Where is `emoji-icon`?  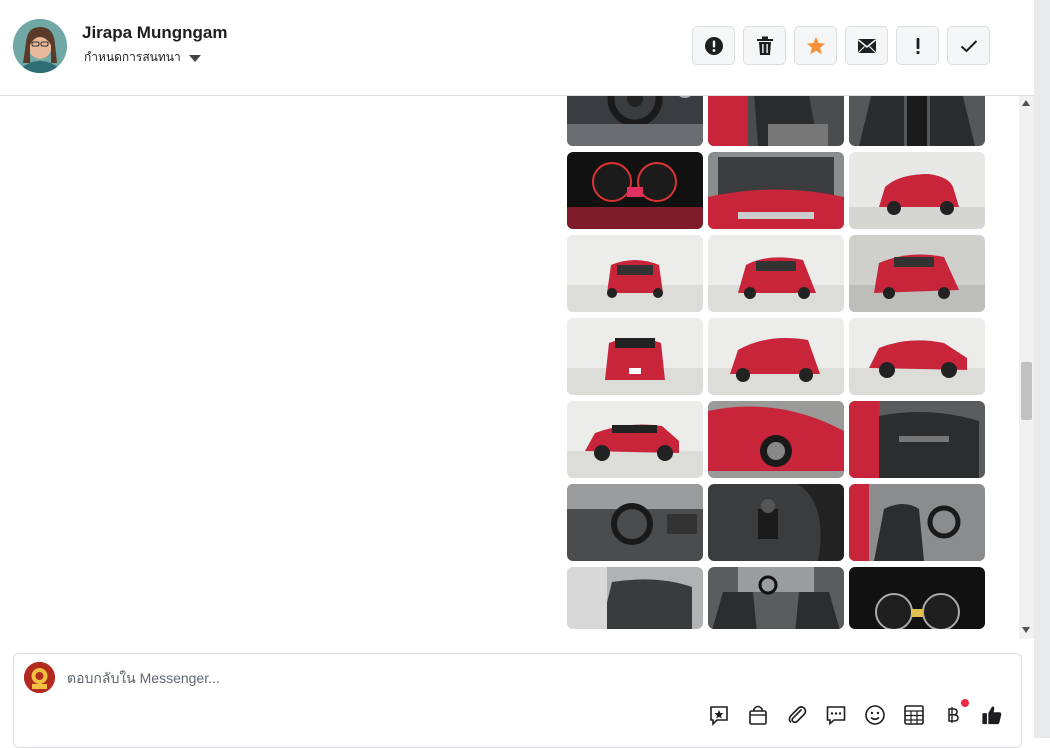 emoji-icon is located at coordinates (875, 715).